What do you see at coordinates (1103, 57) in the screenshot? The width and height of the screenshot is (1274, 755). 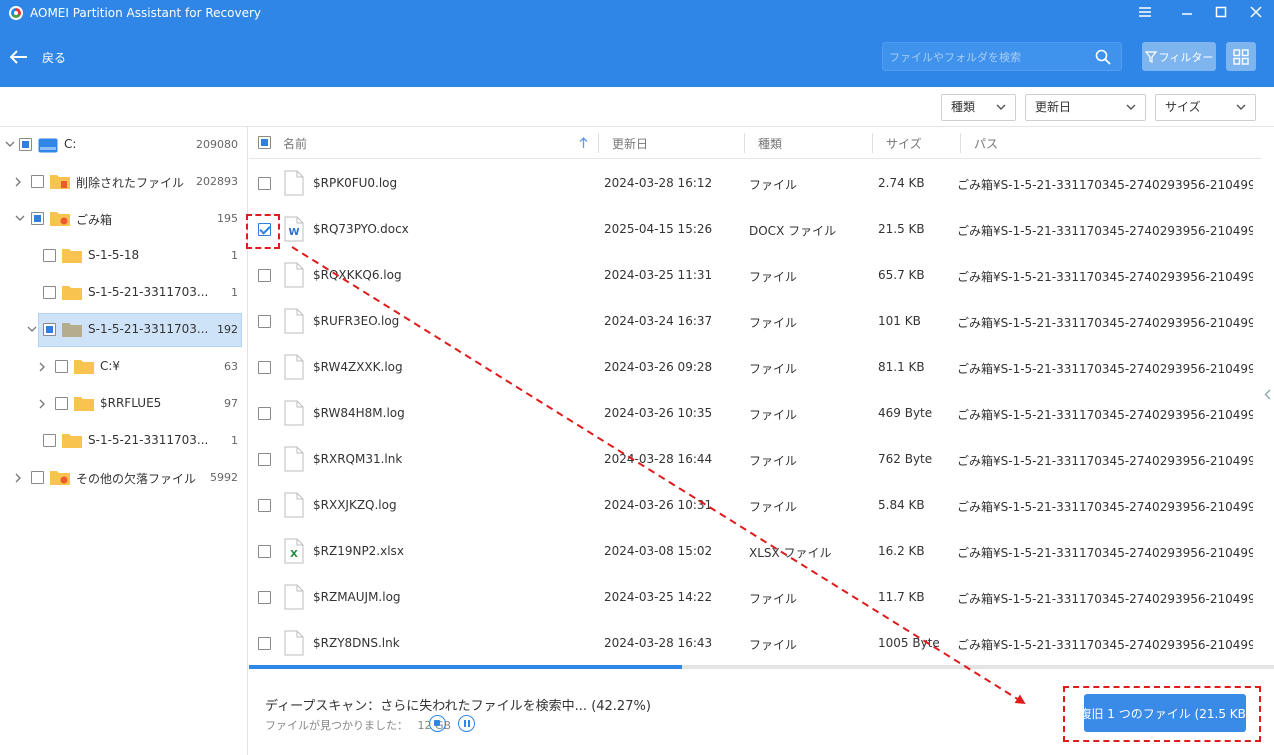 I see `search-icon` at bounding box center [1103, 57].